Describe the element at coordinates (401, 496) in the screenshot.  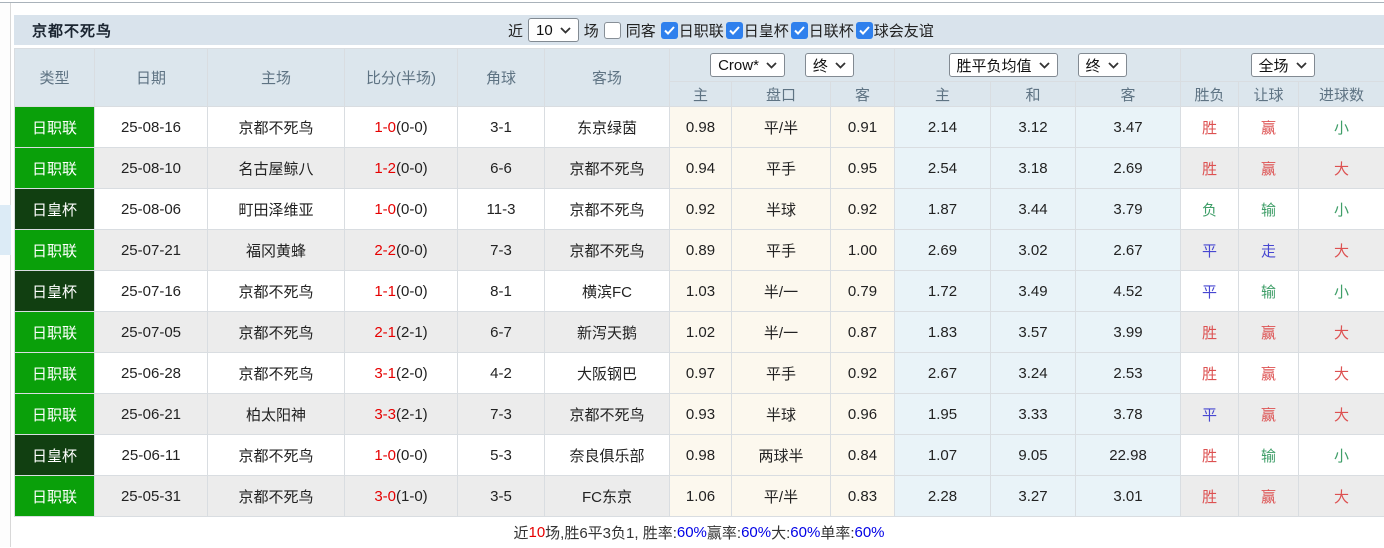
I see `cell-score: 3-0(1-0)` at that location.